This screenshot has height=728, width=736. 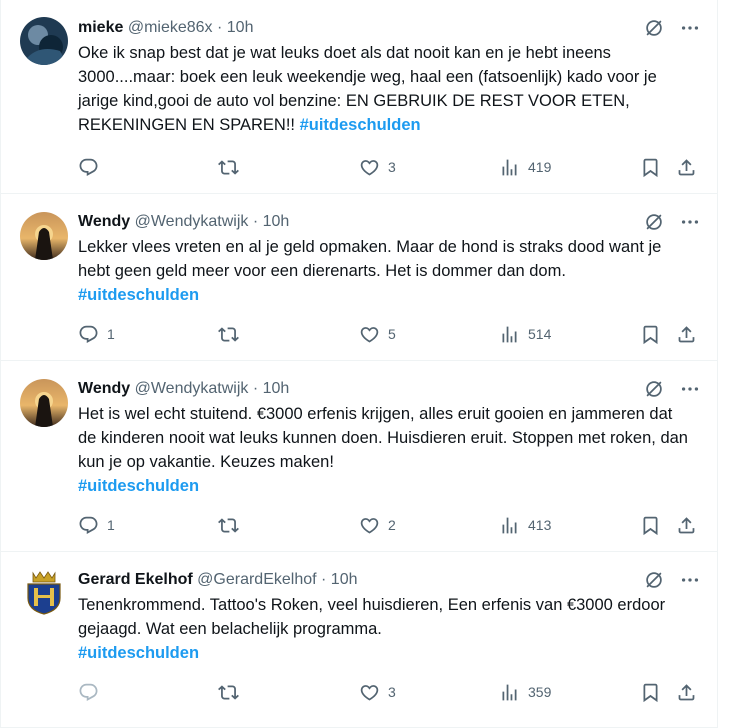 What do you see at coordinates (540, 334) in the screenshot?
I see `view-count: 514` at bounding box center [540, 334].